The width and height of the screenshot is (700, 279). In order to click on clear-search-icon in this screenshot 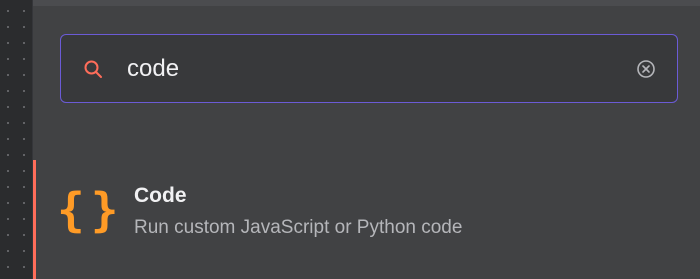, I will do `click(646, 69)`.